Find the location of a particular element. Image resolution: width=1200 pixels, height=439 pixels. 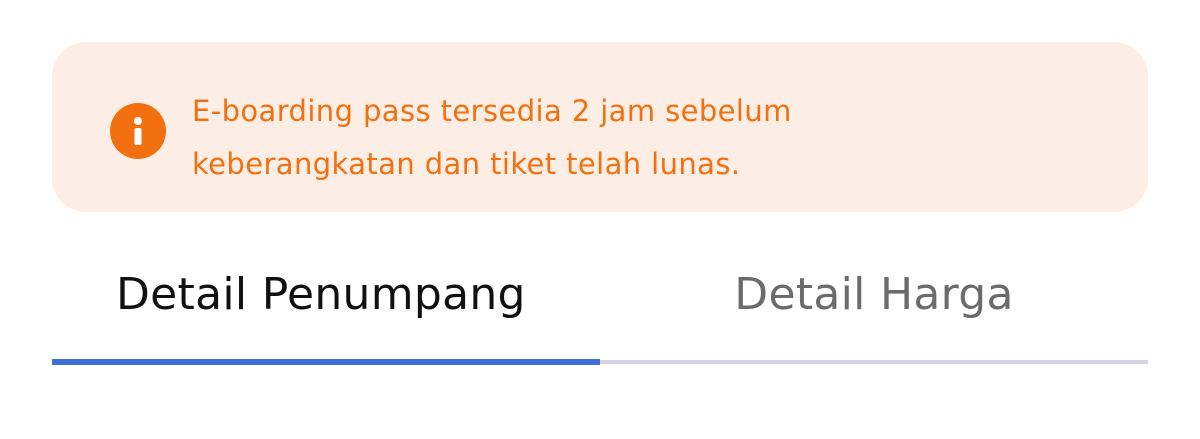

active-tab-indicator is located at coordinates (326, 362).